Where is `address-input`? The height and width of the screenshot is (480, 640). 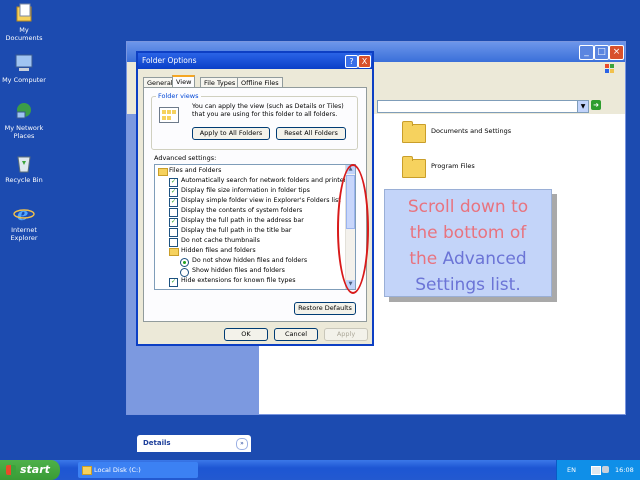 address-input is located at coordinates (480, 106).